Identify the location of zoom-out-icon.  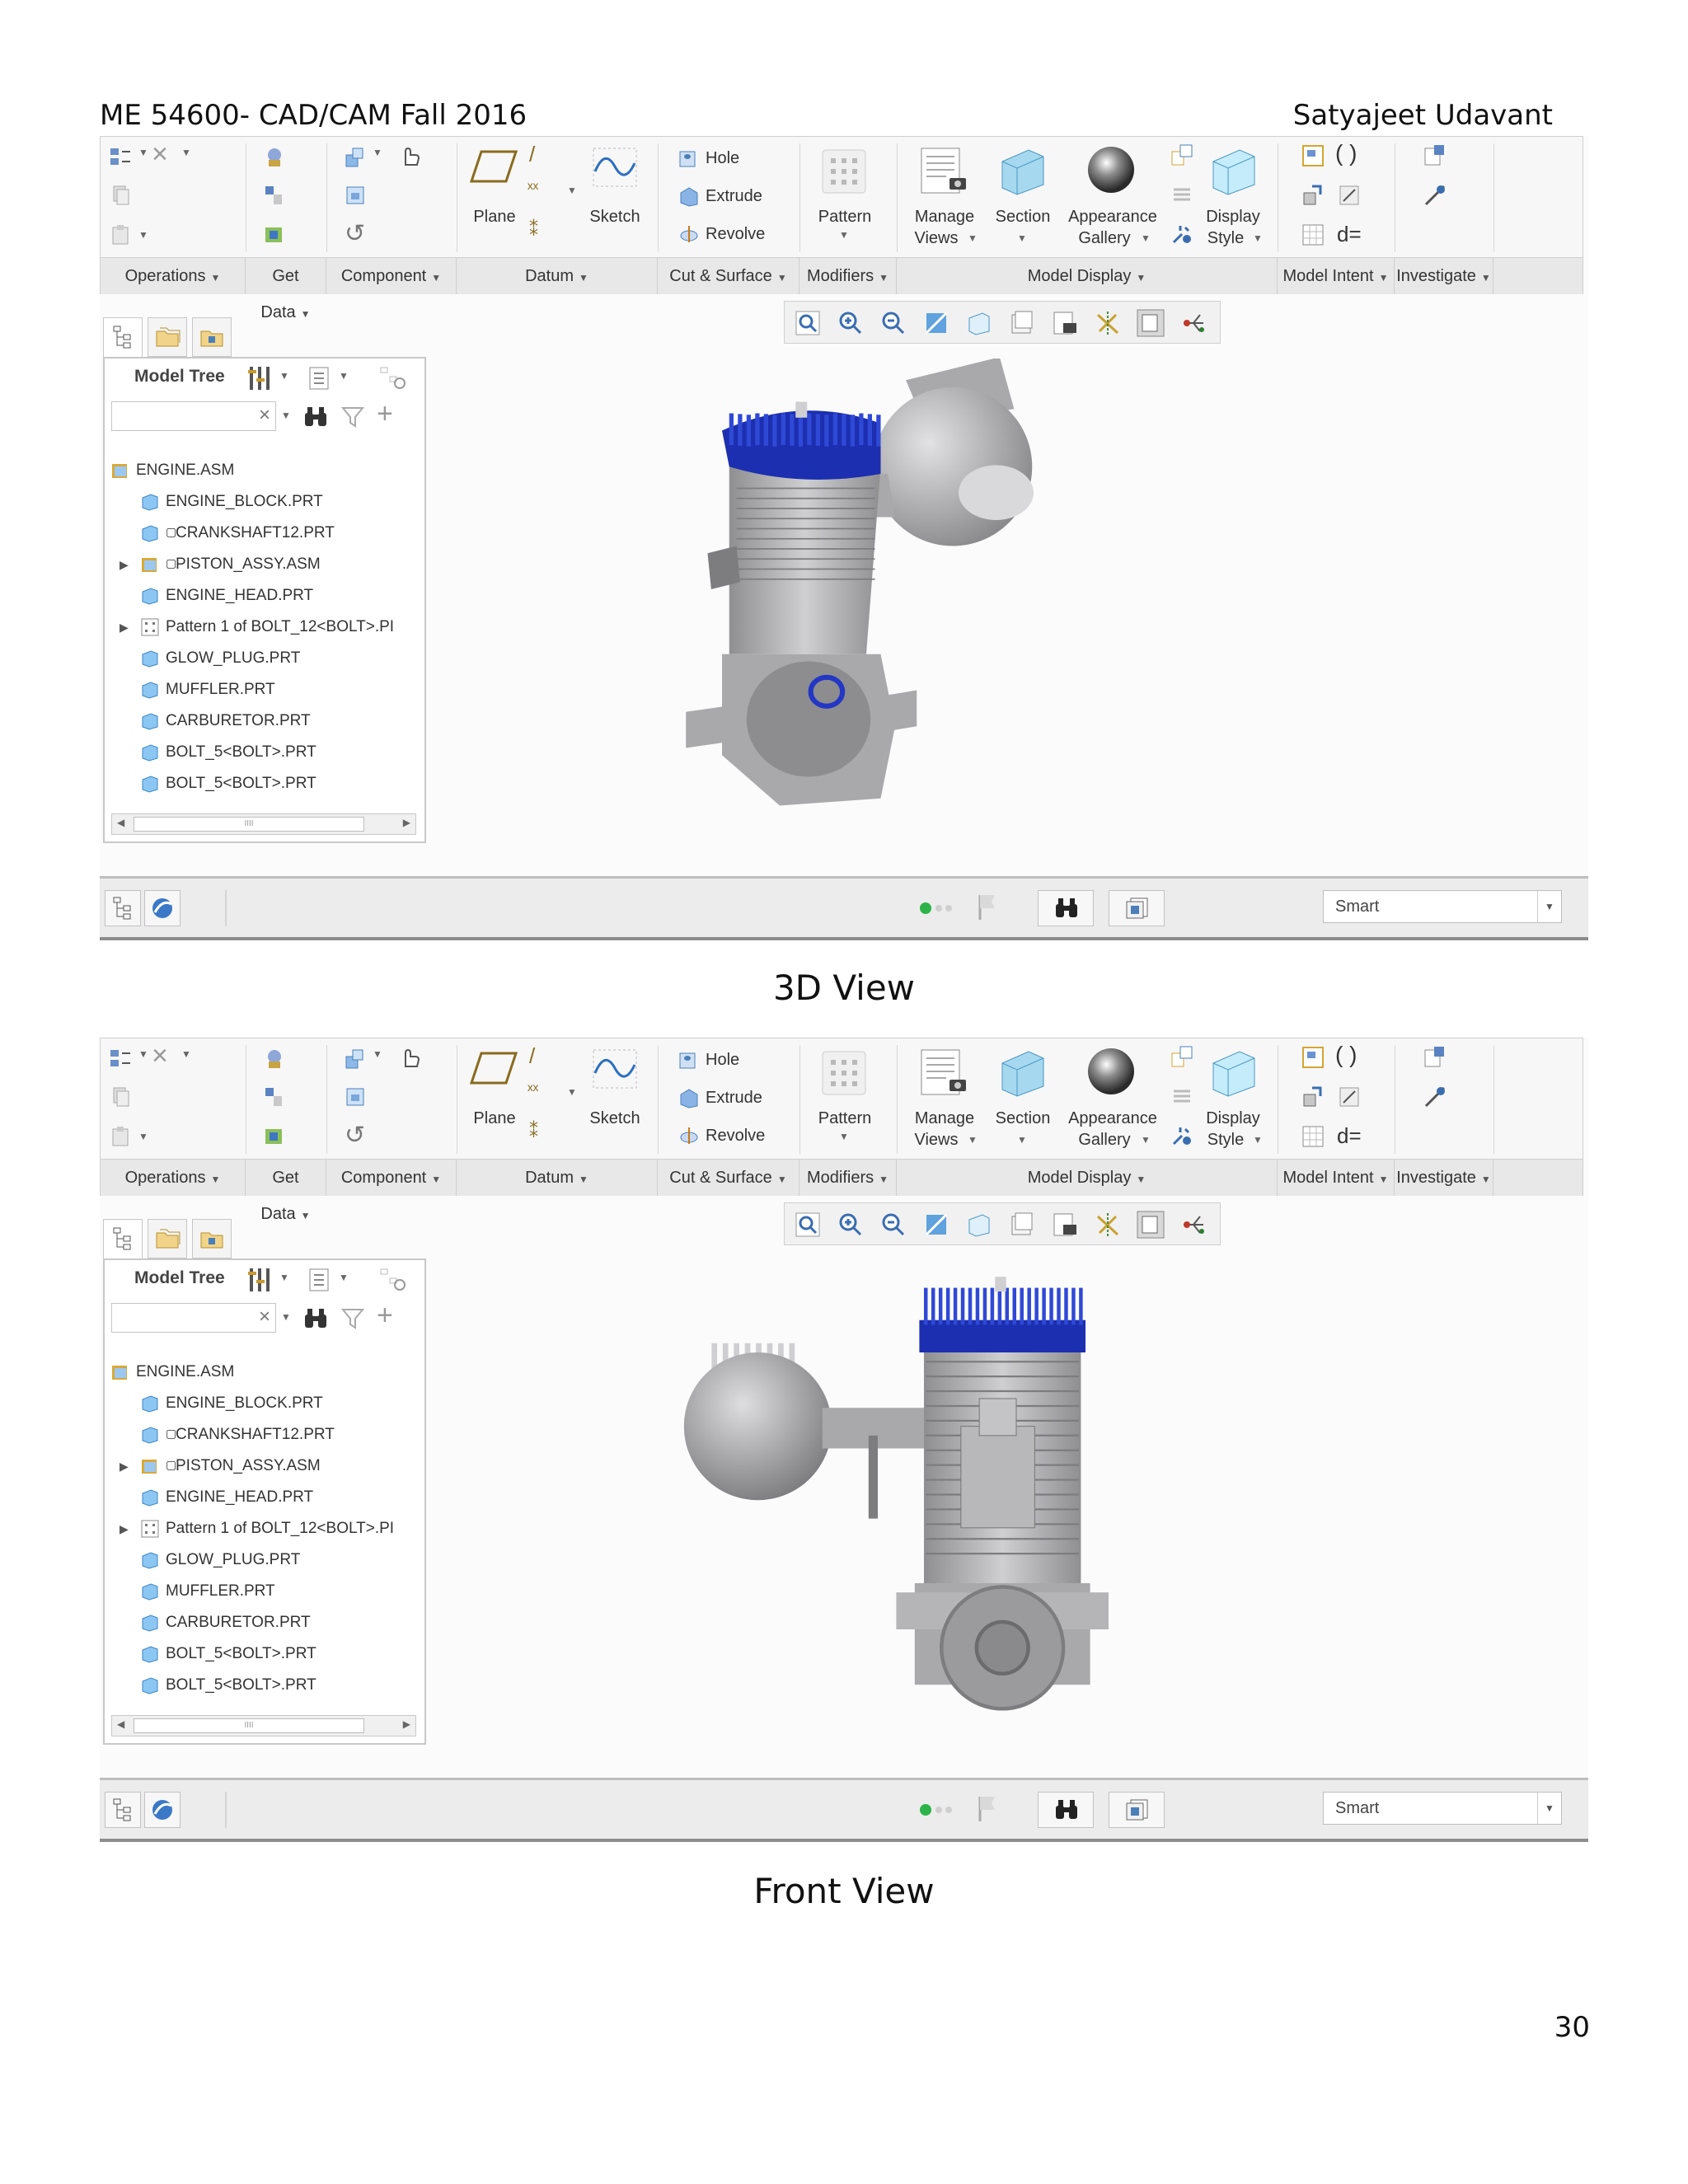
(893, 323).